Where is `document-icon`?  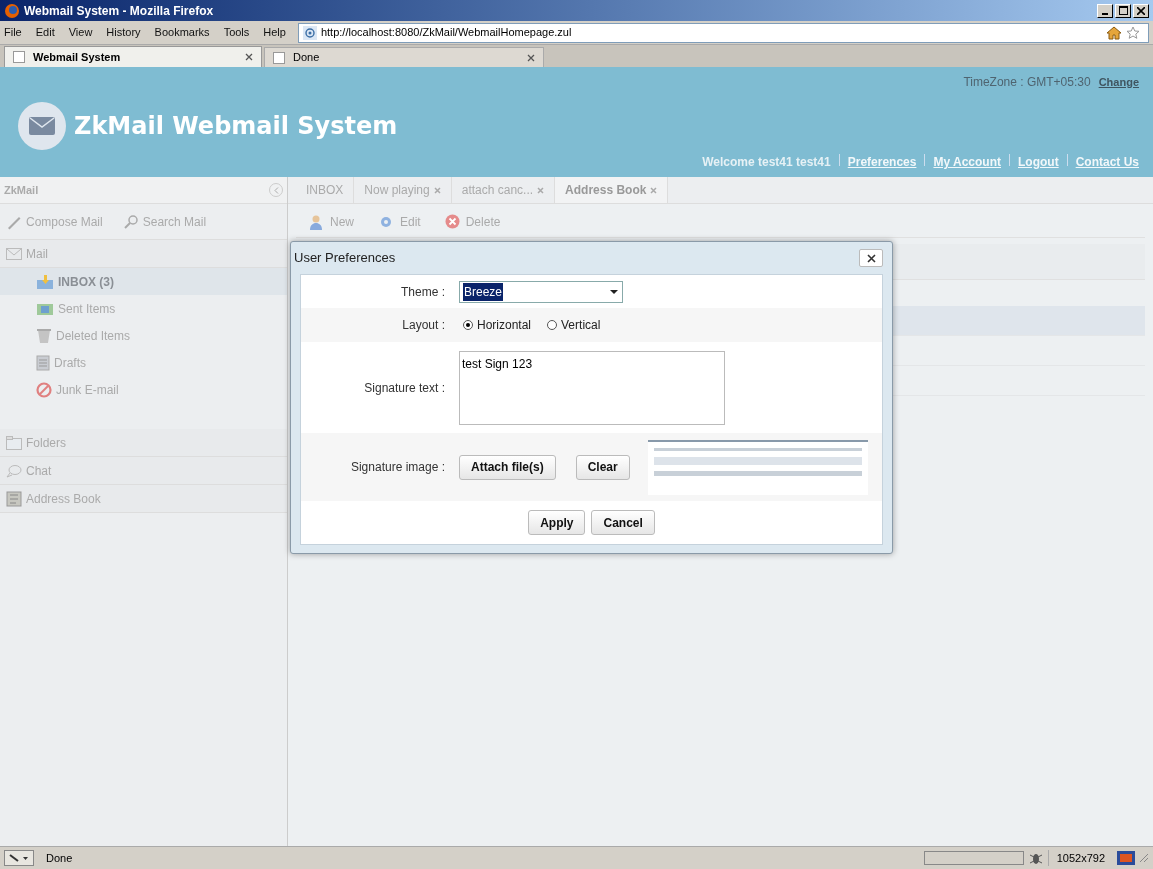 document-icon is located at coordinates (43, 362).